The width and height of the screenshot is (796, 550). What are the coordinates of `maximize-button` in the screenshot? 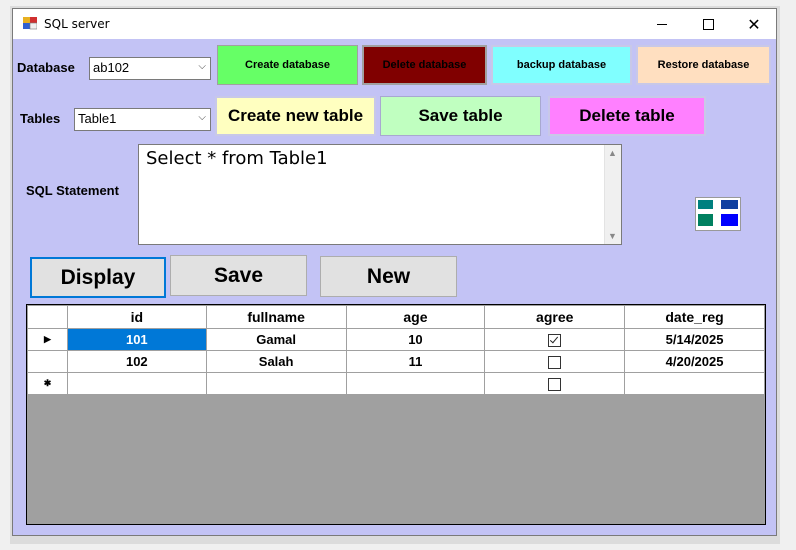 It's located at (708, 24).